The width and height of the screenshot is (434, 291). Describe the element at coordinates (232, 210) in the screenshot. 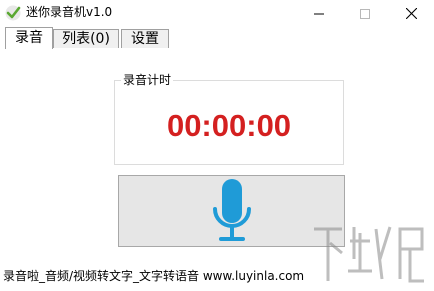

I see `microphone-icon` at that location.